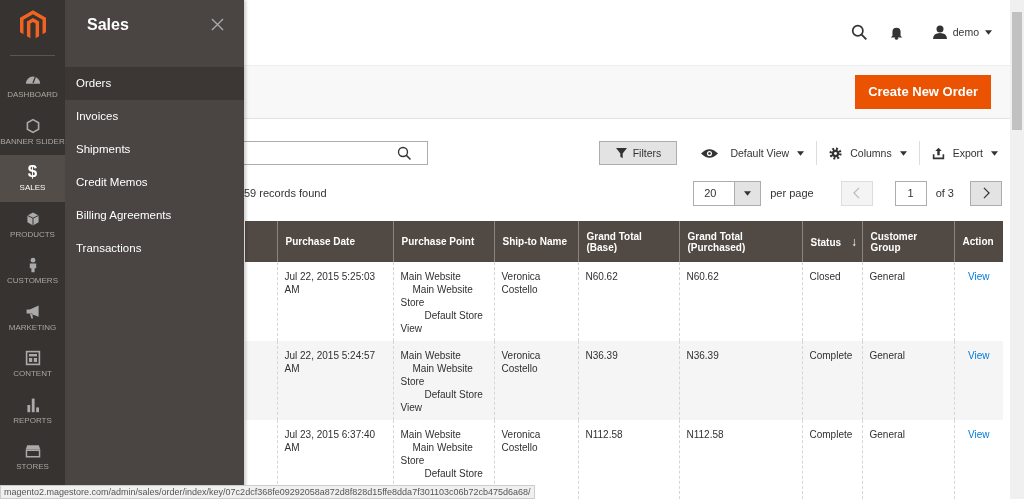 The width and height of the screenshot is (1024, 499). Describe the element at coordinates (857, 193) in the screenshot. I see `chevron-left-icon` at that location.